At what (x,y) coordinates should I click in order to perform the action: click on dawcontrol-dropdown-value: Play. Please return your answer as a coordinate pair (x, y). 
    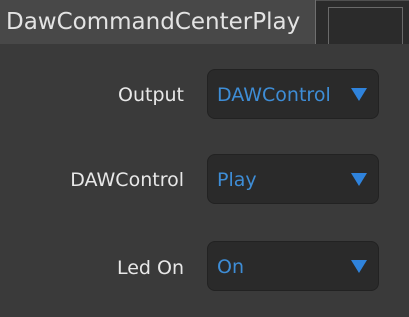
    Looking at the image, I should click on (237, 180).